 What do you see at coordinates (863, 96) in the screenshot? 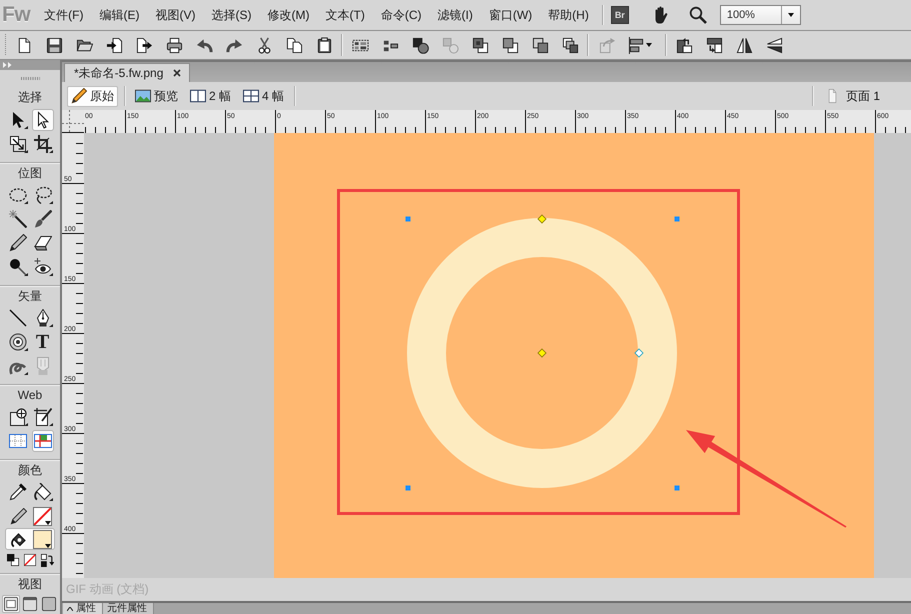
I see `page-label: 页面 1` at bounding box center [863, 96].